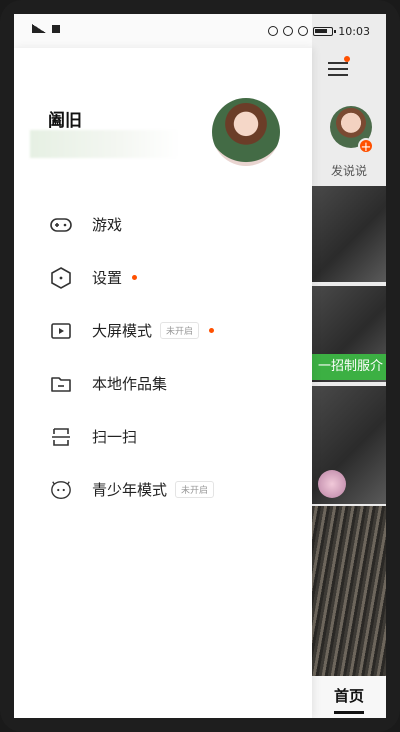  I want to click on status-time: 10:03, so click(354, 31).